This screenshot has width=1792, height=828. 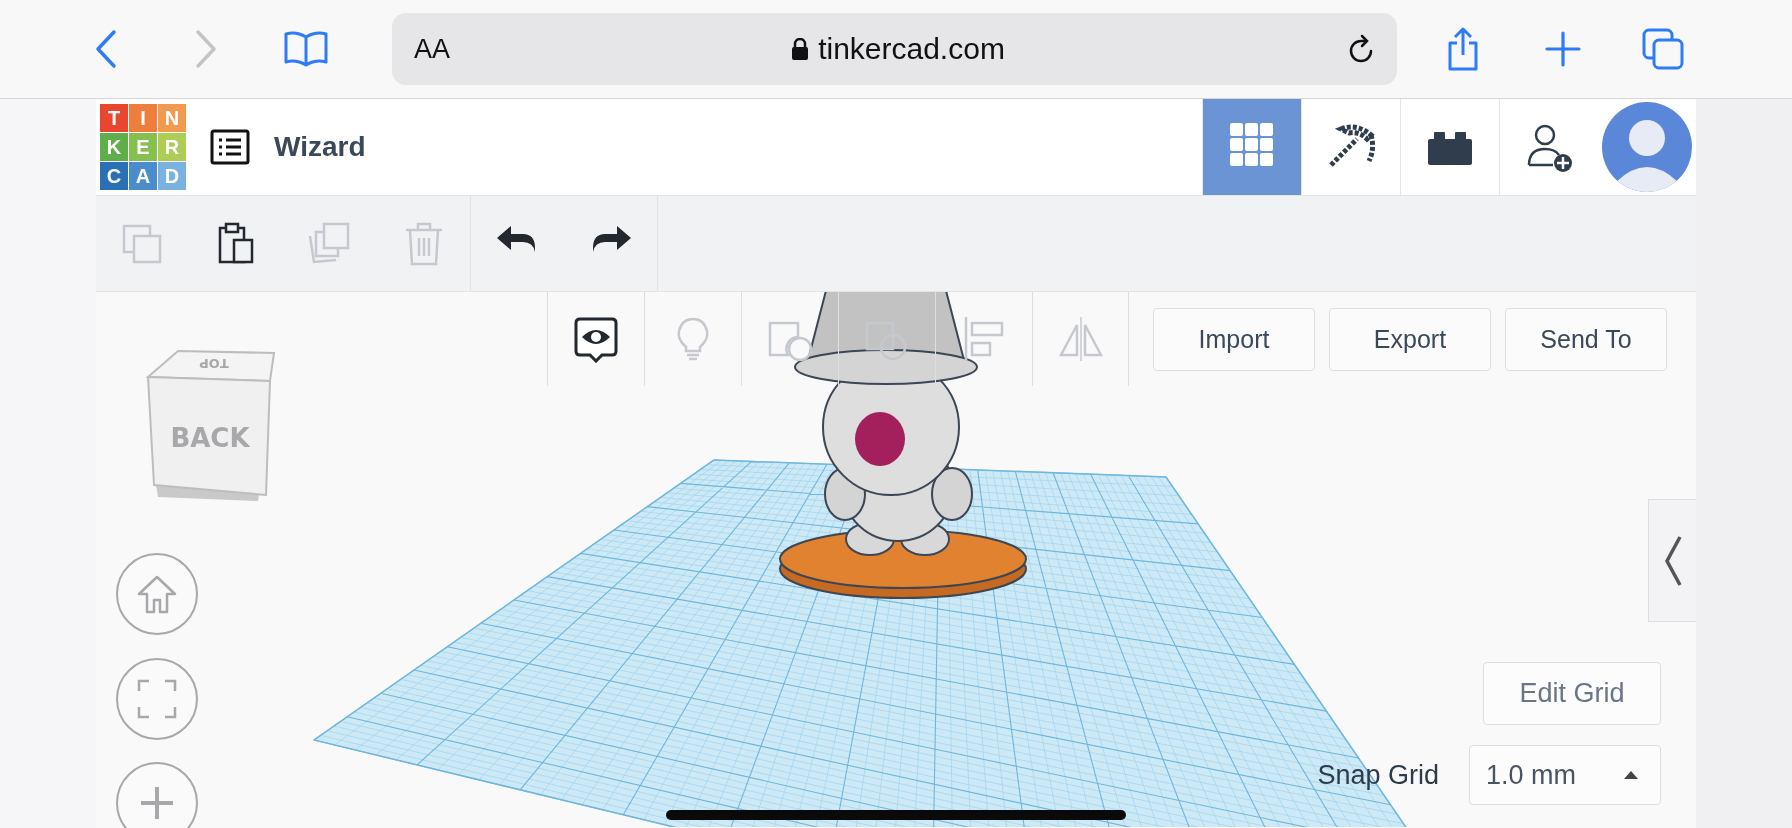 I want to click on add-user-icon, so click(x=1549, y=148).